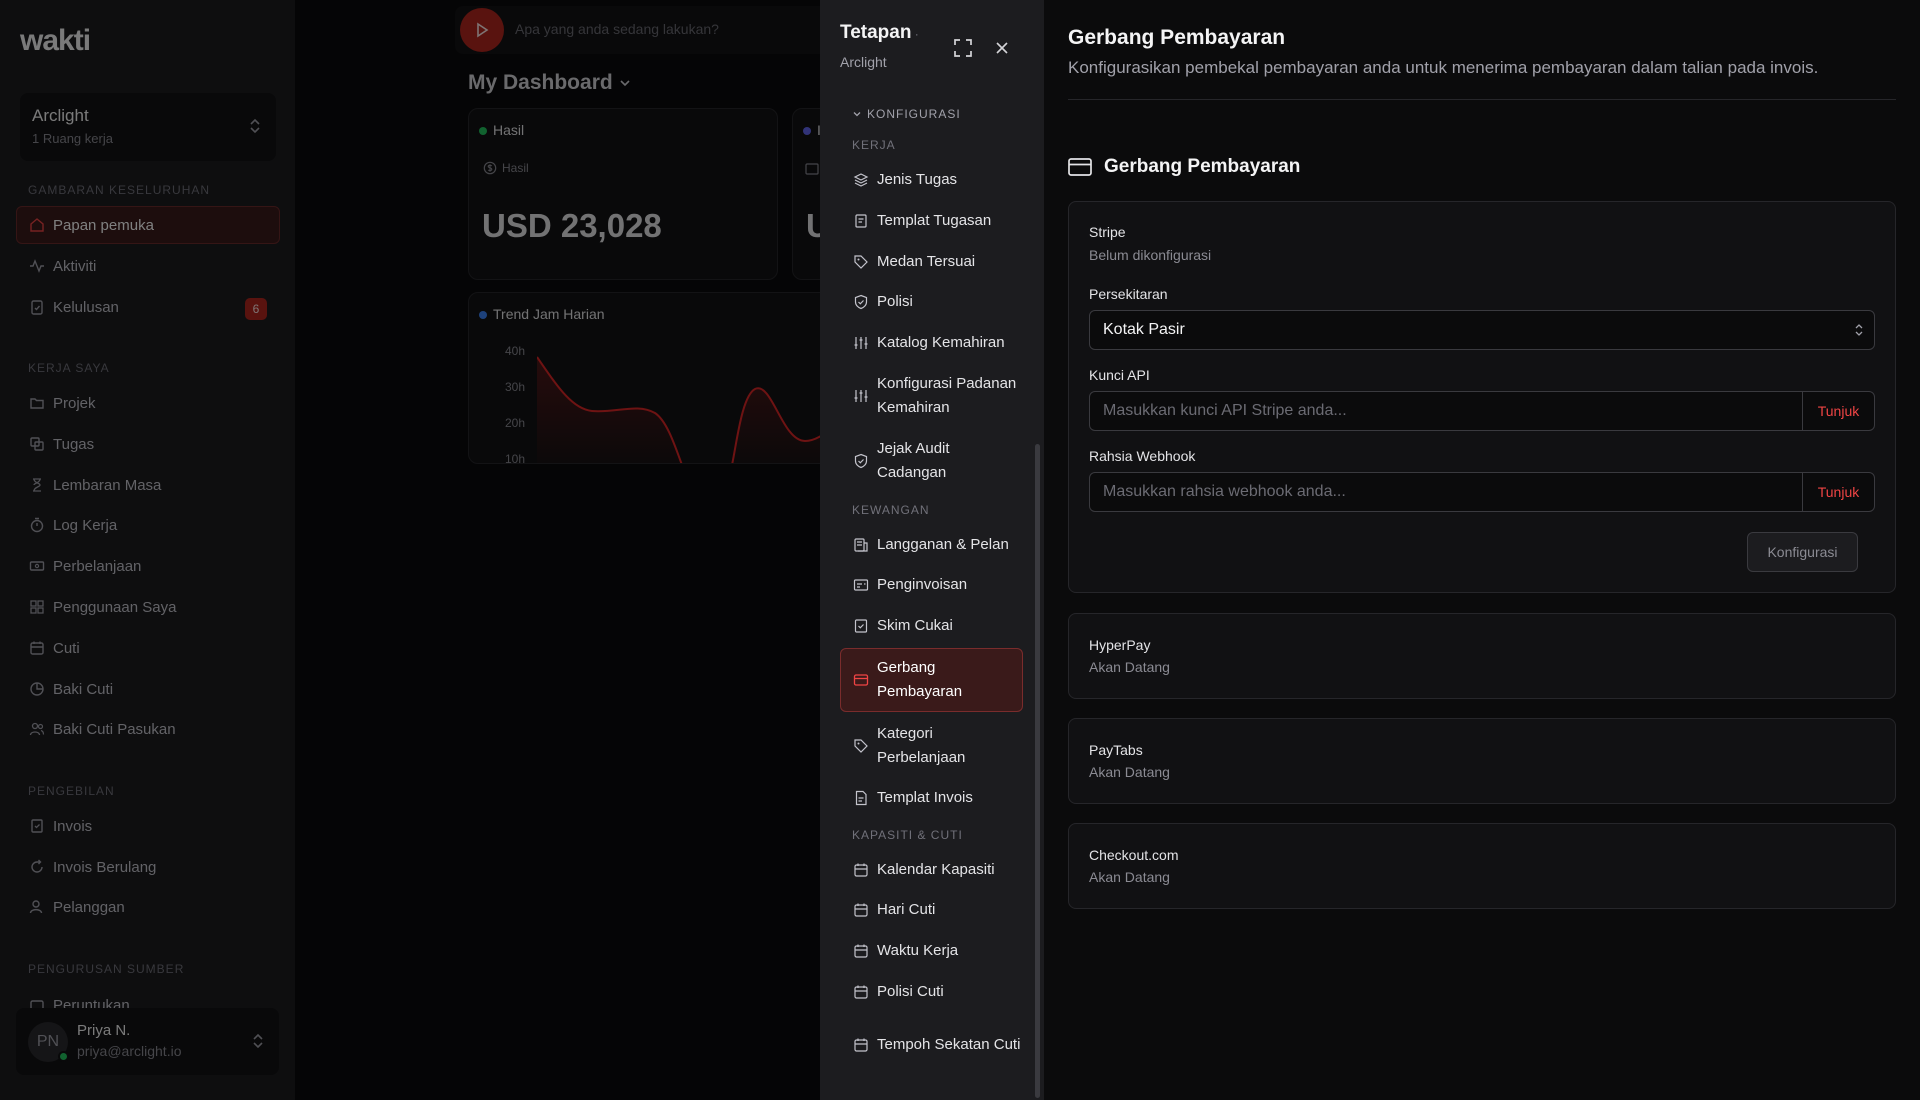  Describe the element at coordinates (917, 179) in the screenshot. I see `settings-item-label: Jenis Tugas` at that location.